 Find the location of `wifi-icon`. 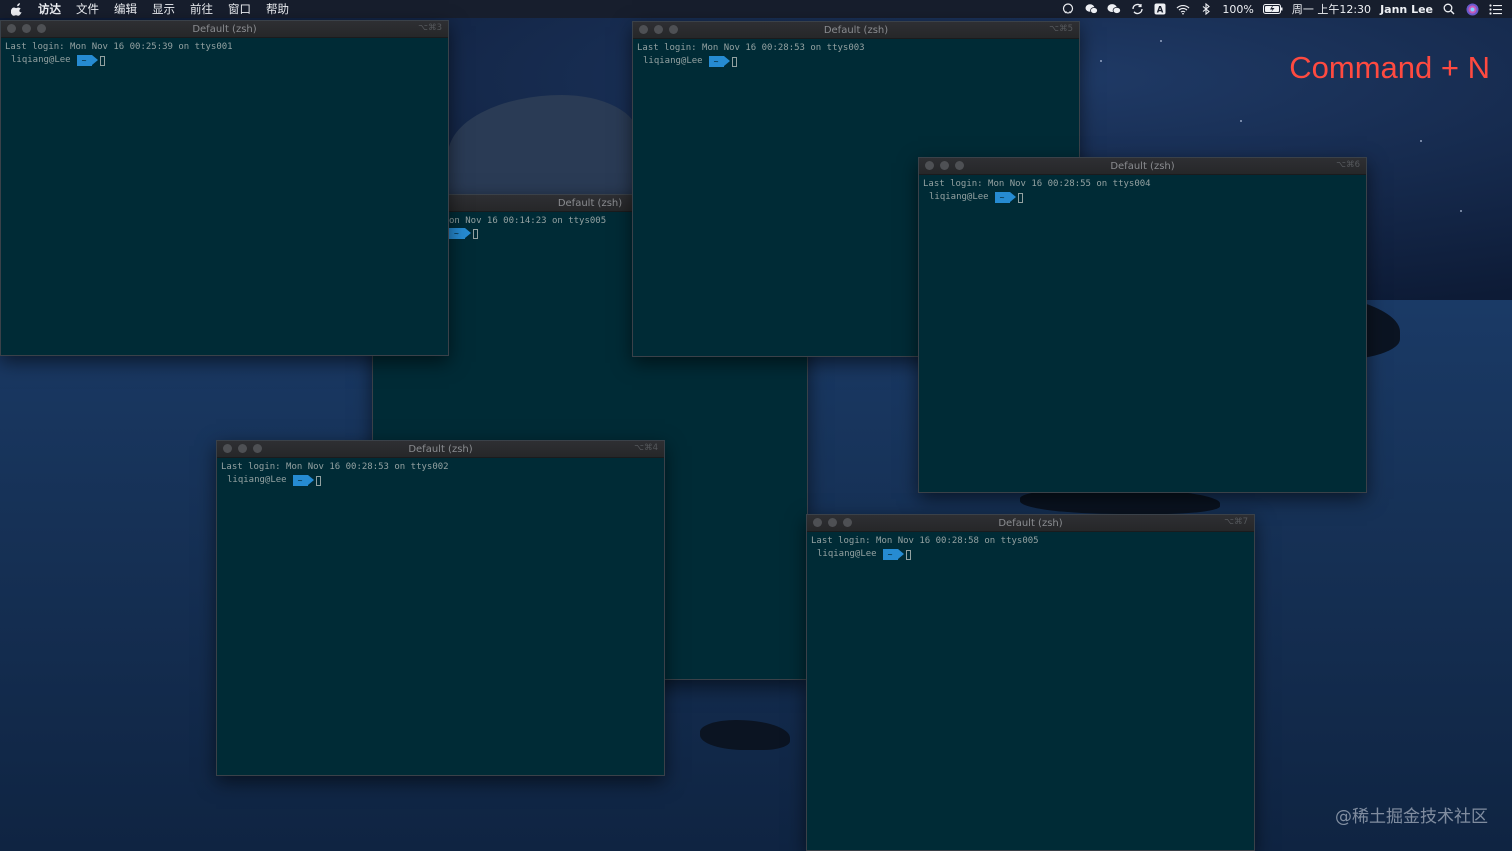

wifi-icon is located at coordinates (1183, 9).